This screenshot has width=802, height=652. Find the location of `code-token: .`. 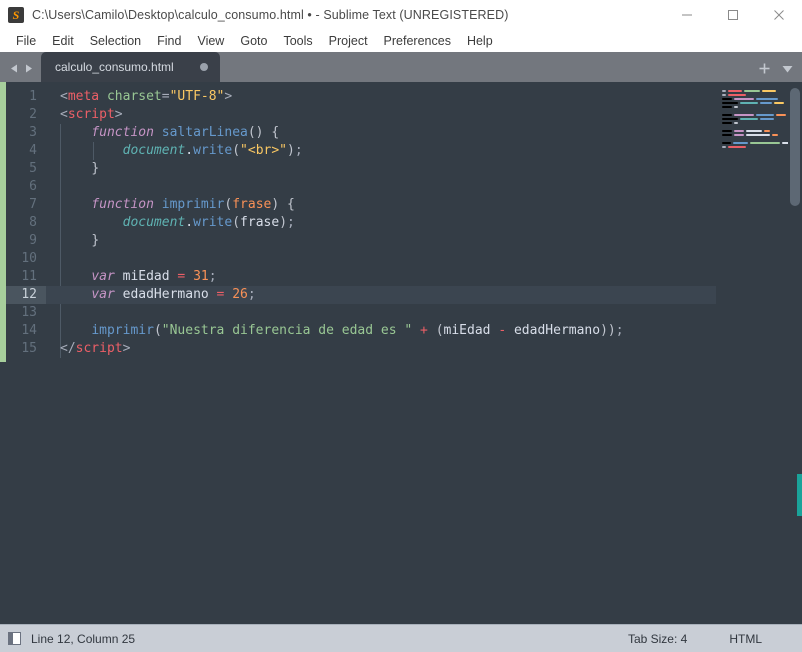

code-token: . is located at coordinates (189, 150).